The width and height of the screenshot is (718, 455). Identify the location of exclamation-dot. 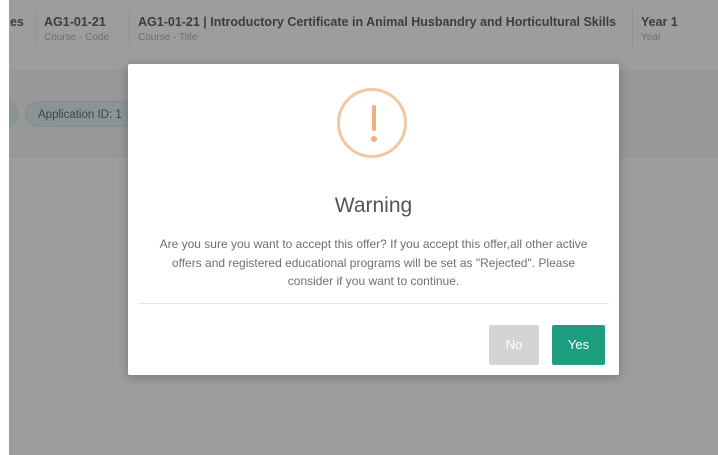
(374, 139).